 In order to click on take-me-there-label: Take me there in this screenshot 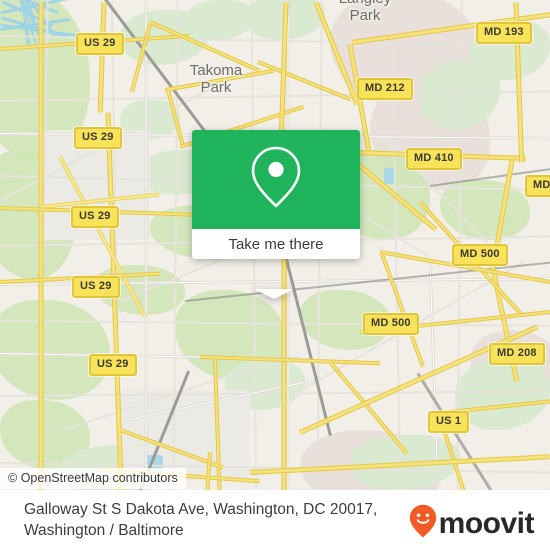, I will do `click(276, 244)`.